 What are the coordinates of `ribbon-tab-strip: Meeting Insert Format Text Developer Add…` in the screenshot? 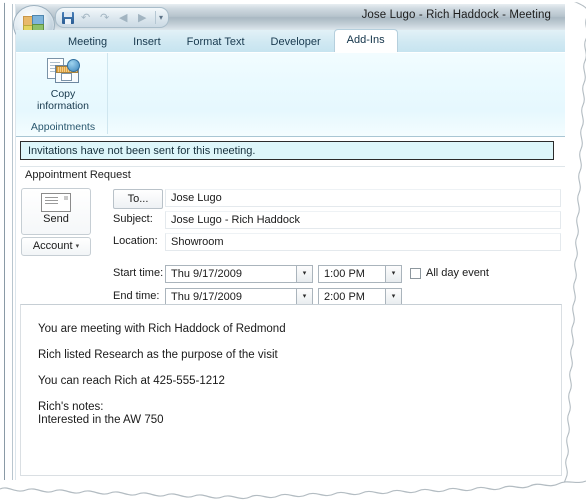 It's located at (290, 41).